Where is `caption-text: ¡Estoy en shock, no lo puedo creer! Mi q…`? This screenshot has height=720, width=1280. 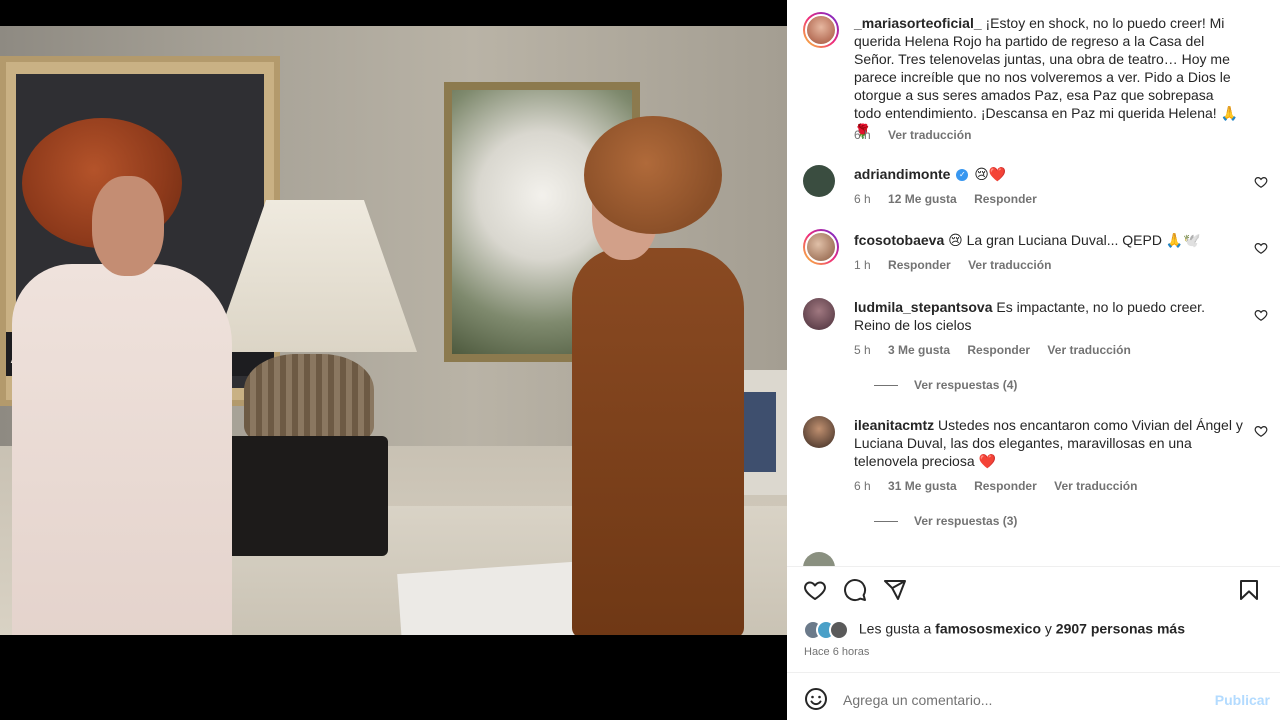
caption-text: ¡Estoy en shock, no lo puedo creer! Mi q… is located at coordinates (1046, 77).